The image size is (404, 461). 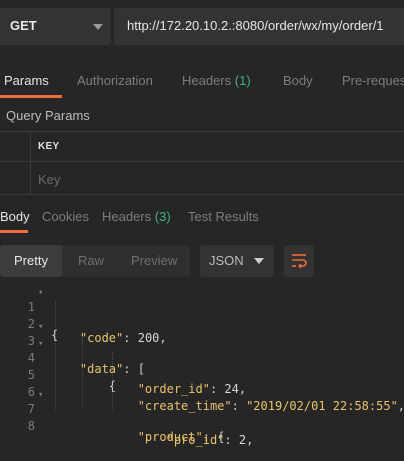 I want to click on tab-label: Authorization, so click(x=115, y=80).